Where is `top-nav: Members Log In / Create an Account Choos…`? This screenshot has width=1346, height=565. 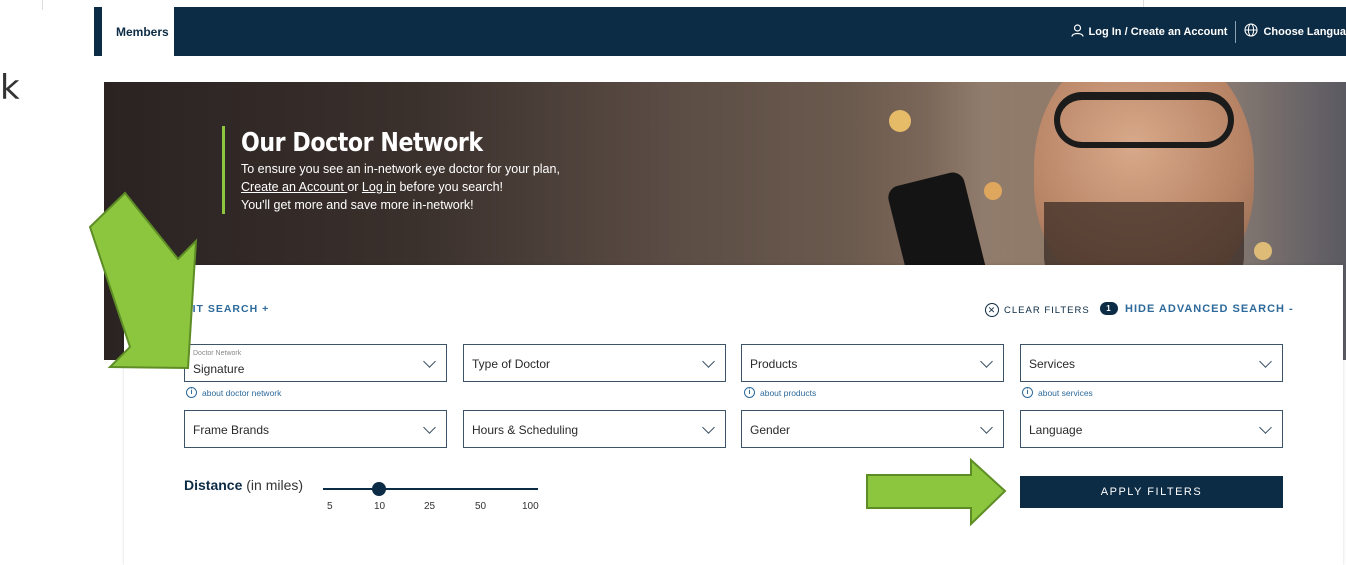
top-nav: Members Log In / Create an Account Choos… is located at coordinates (720, 31).